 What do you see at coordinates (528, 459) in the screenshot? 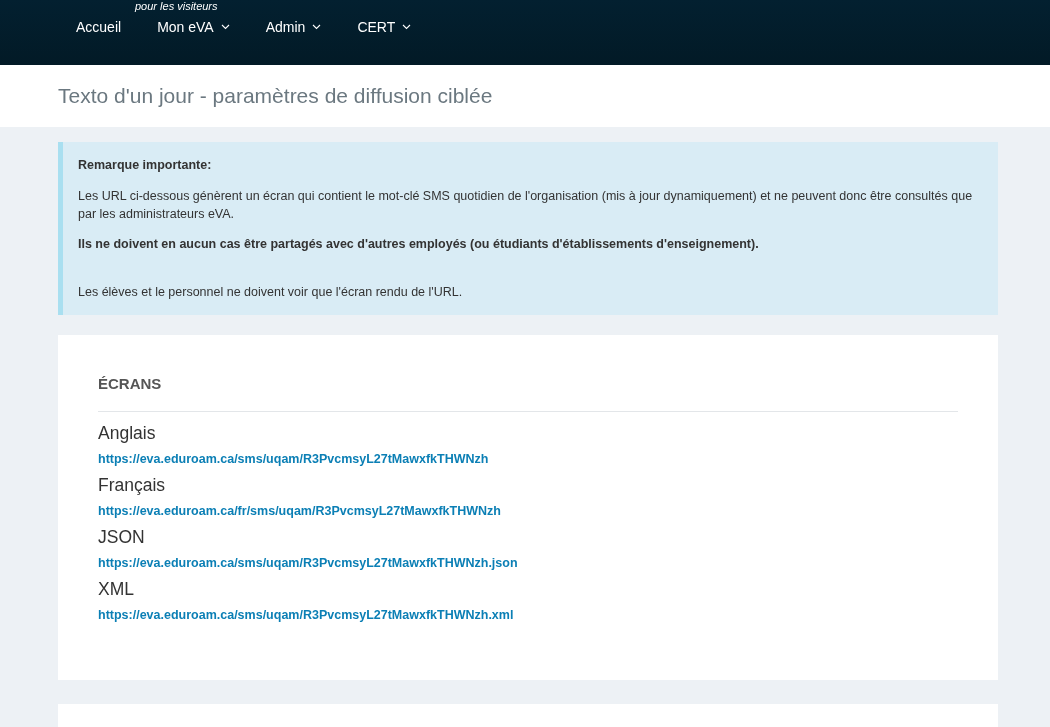
I see `url-link: https://eva.eduroam.ca/sms/uqam/R3PvcmsyL27tMawxfkTHWNzh` at bounding box center [528, 459].